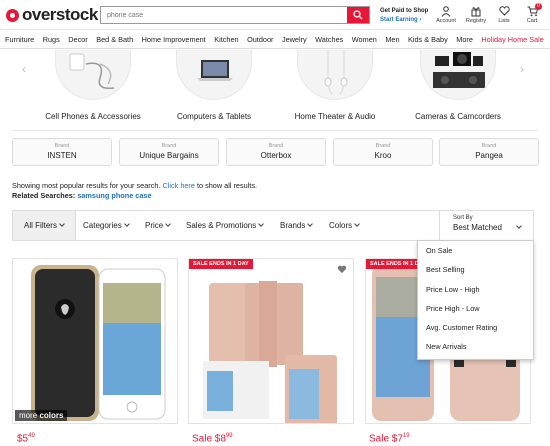 The height and width of the screenshot is (446, 550). I want to click on carousel-item-cell-phones: Cell Phones & Accessories, so click(93, 85).